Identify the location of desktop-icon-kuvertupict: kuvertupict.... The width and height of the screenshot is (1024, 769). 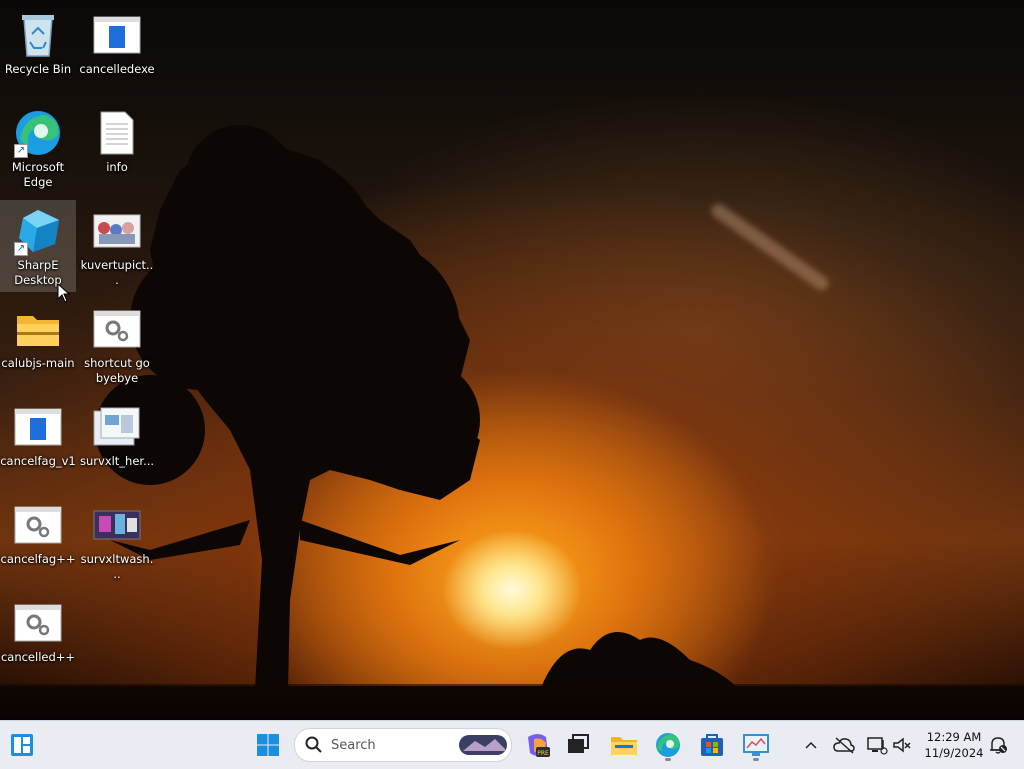
(117, 246).